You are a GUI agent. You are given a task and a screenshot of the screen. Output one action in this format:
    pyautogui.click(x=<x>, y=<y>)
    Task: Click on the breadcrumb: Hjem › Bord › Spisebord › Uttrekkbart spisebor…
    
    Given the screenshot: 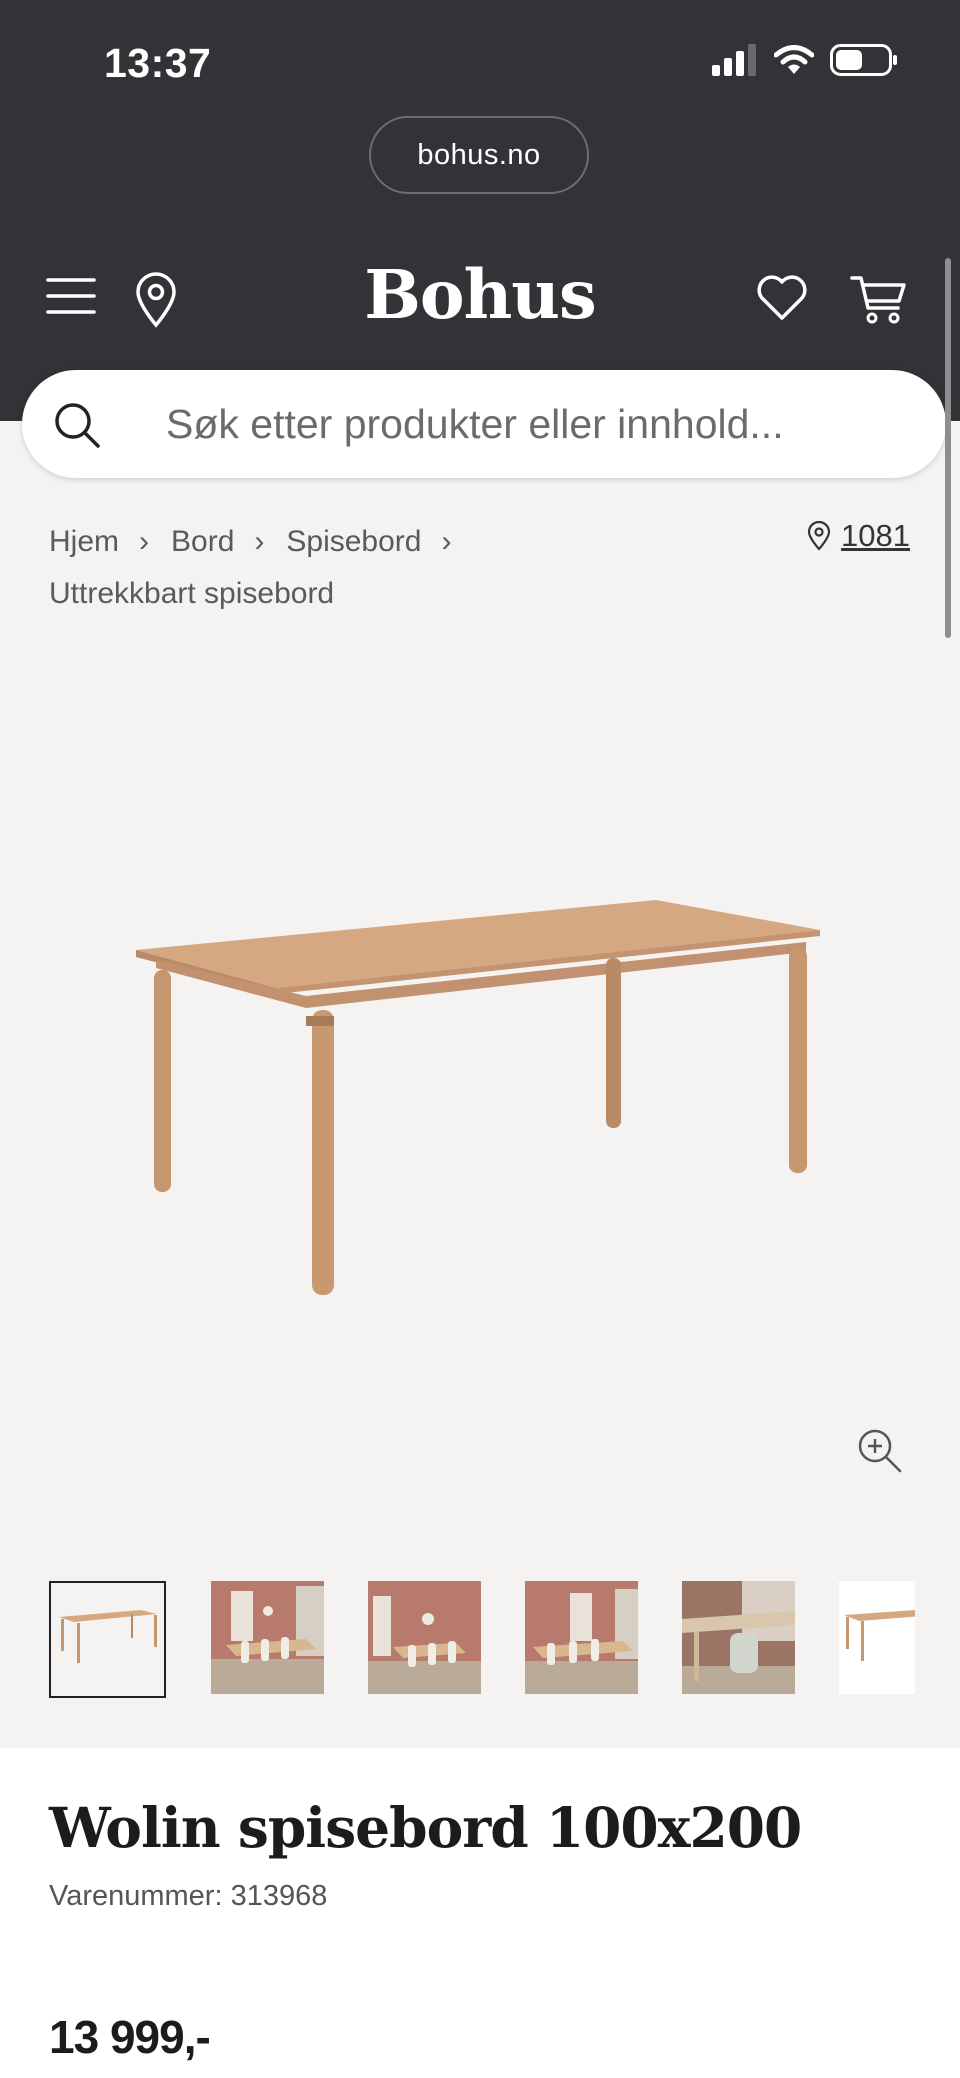 What is the action you would take?
    pyautogui.click(x=429, y=568)
    